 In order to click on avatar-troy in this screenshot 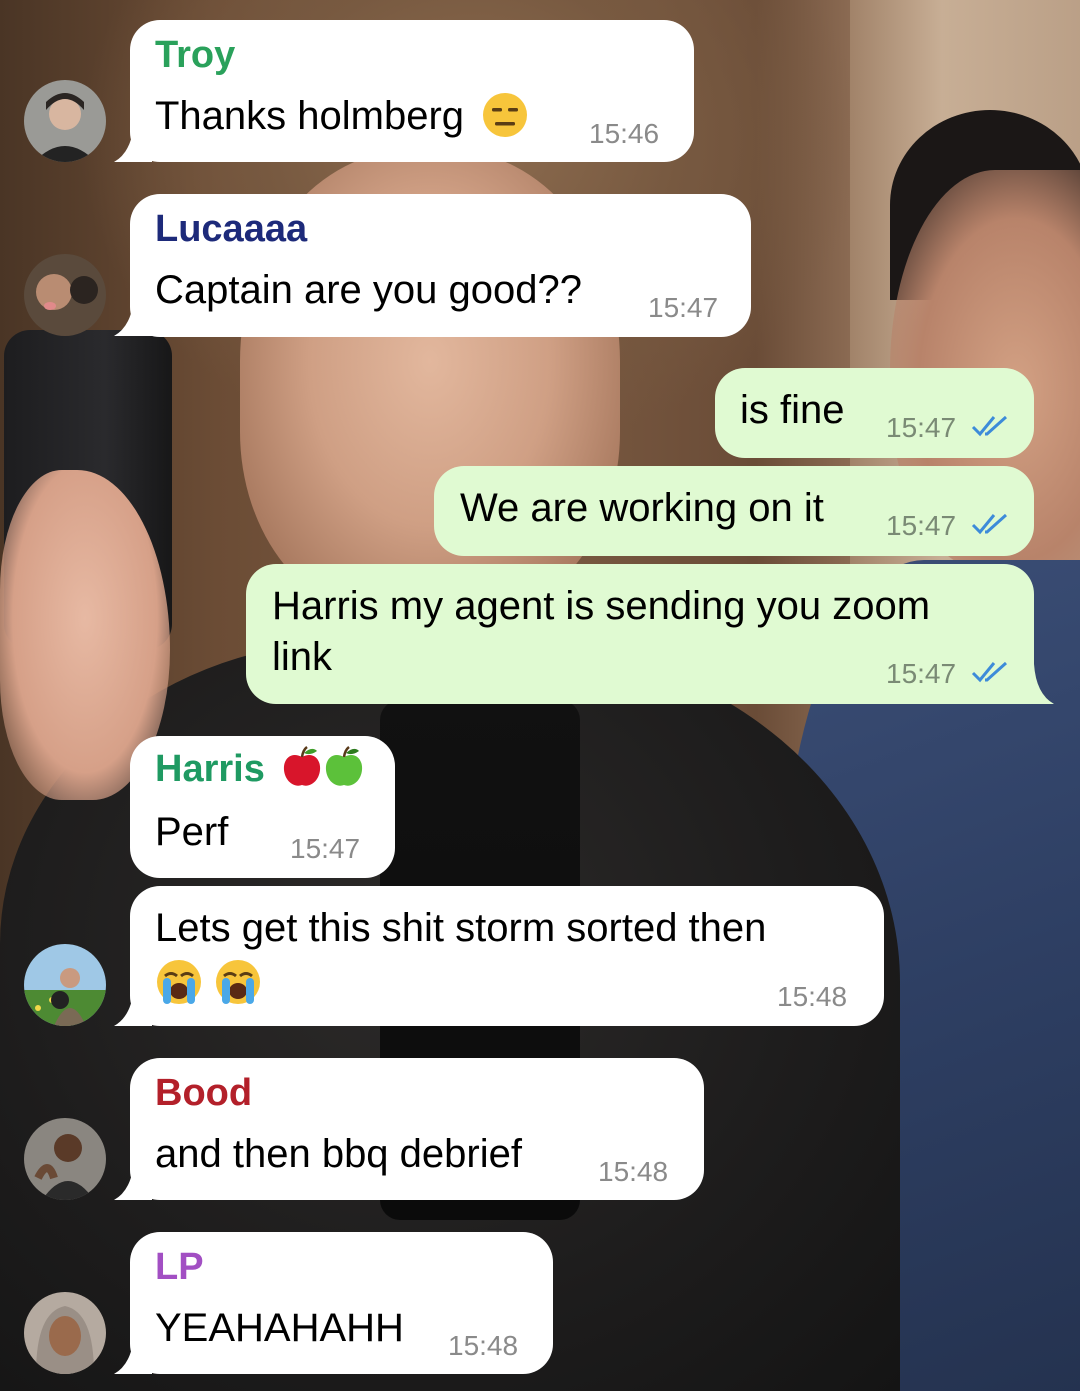, I will do `click(65, 121)`.